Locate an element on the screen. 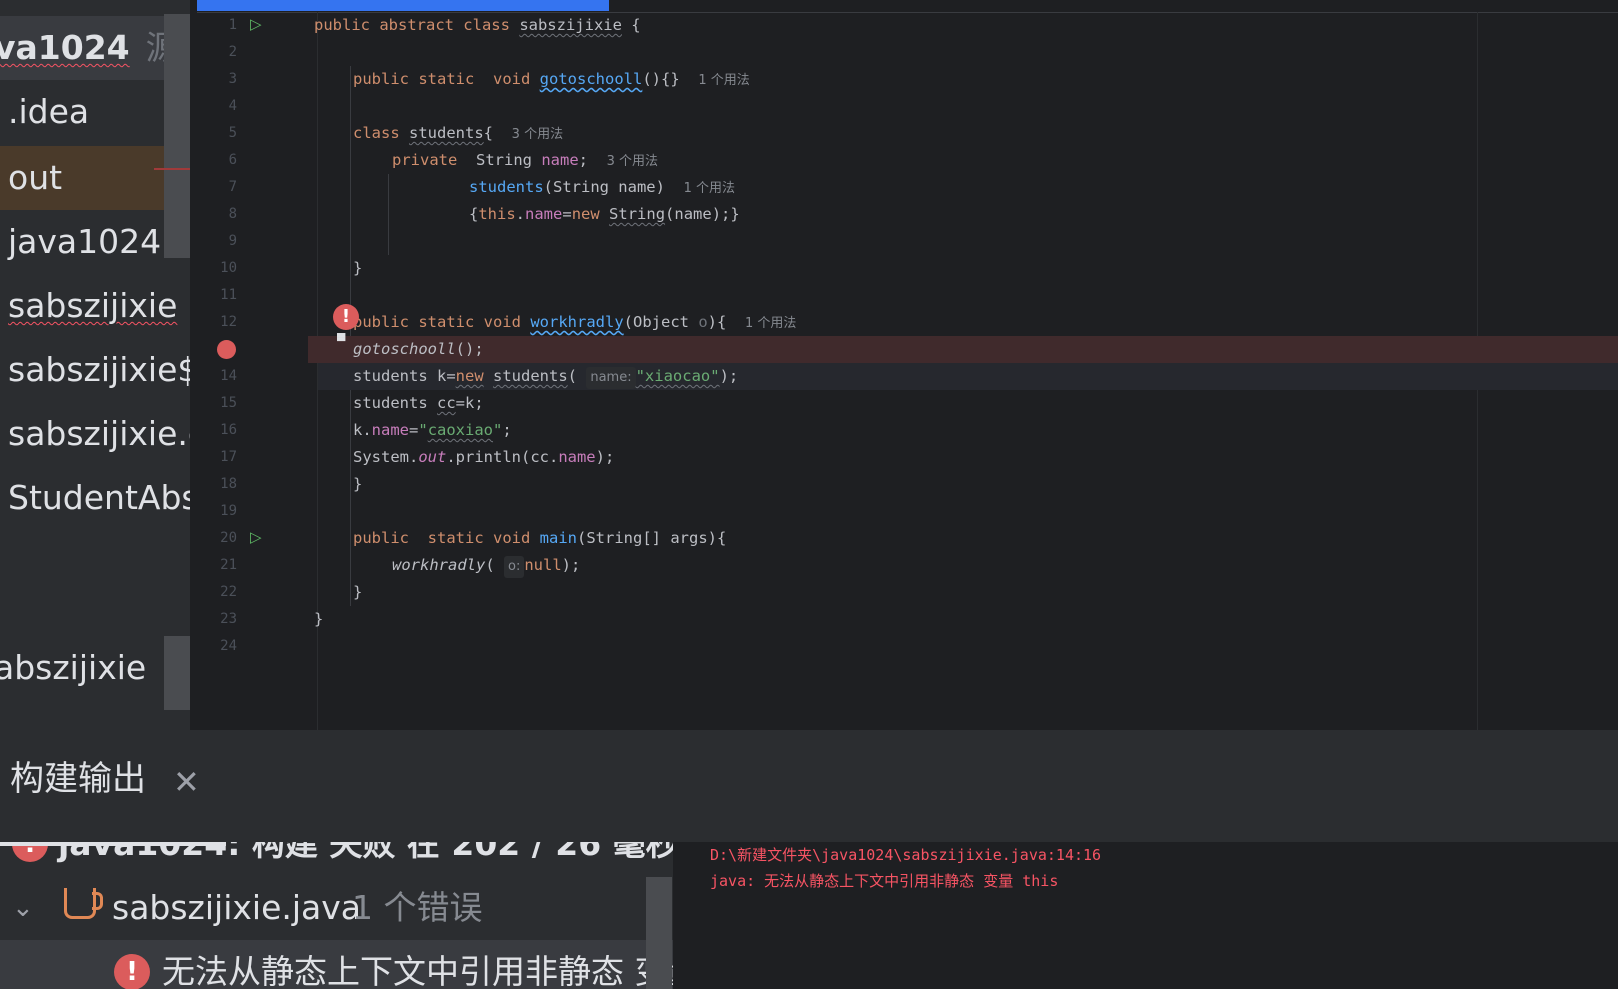  build-tree-root: ! java1024: 构建 失败 在 202 / 26 毫秒 is located at coordinates (336, 859).